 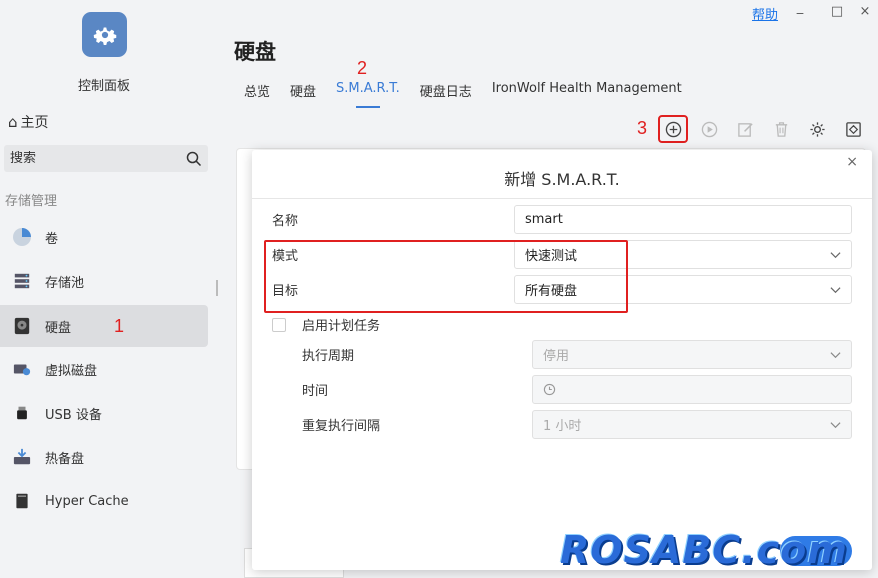 I want to click on annotation-2: 2, so click(x=362, y=68).